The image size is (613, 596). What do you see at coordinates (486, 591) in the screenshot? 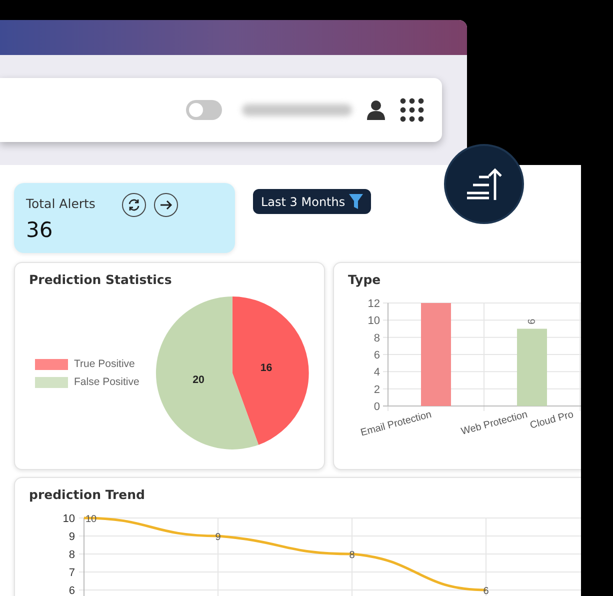
I see `data-label: 6` at bounding box center [486, 591].